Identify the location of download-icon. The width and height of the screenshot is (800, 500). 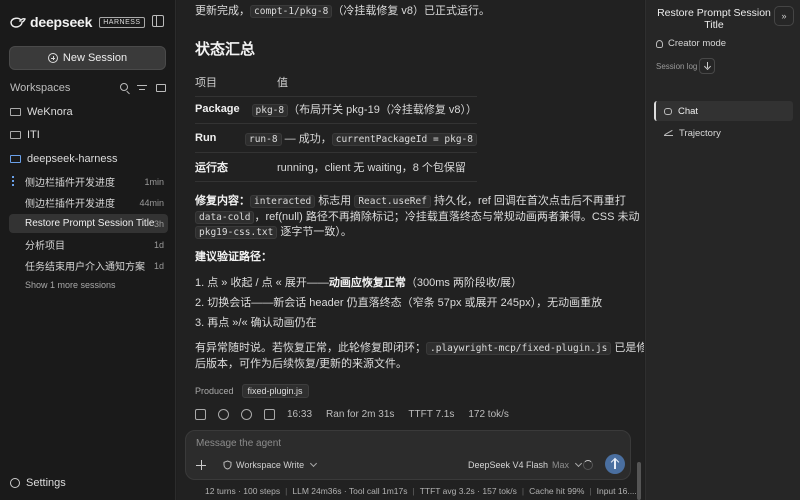
(707, 66).